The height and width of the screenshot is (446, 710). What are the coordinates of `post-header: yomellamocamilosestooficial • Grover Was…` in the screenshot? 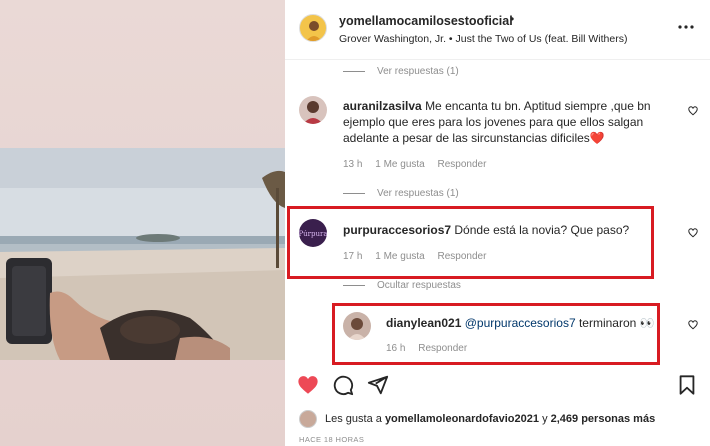 It's located at (497, 30).